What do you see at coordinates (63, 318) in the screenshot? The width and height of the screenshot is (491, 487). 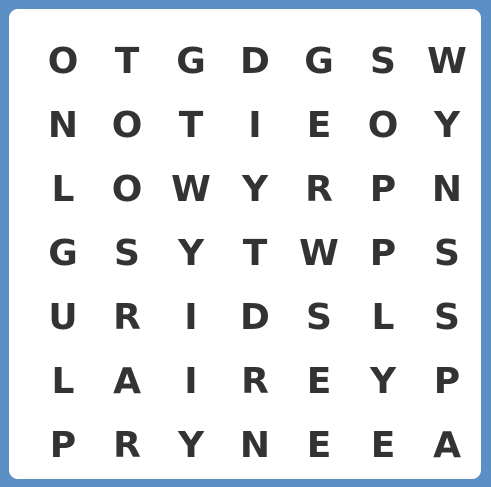 I see `letter-cell: U` at bounding box center [63, 318].